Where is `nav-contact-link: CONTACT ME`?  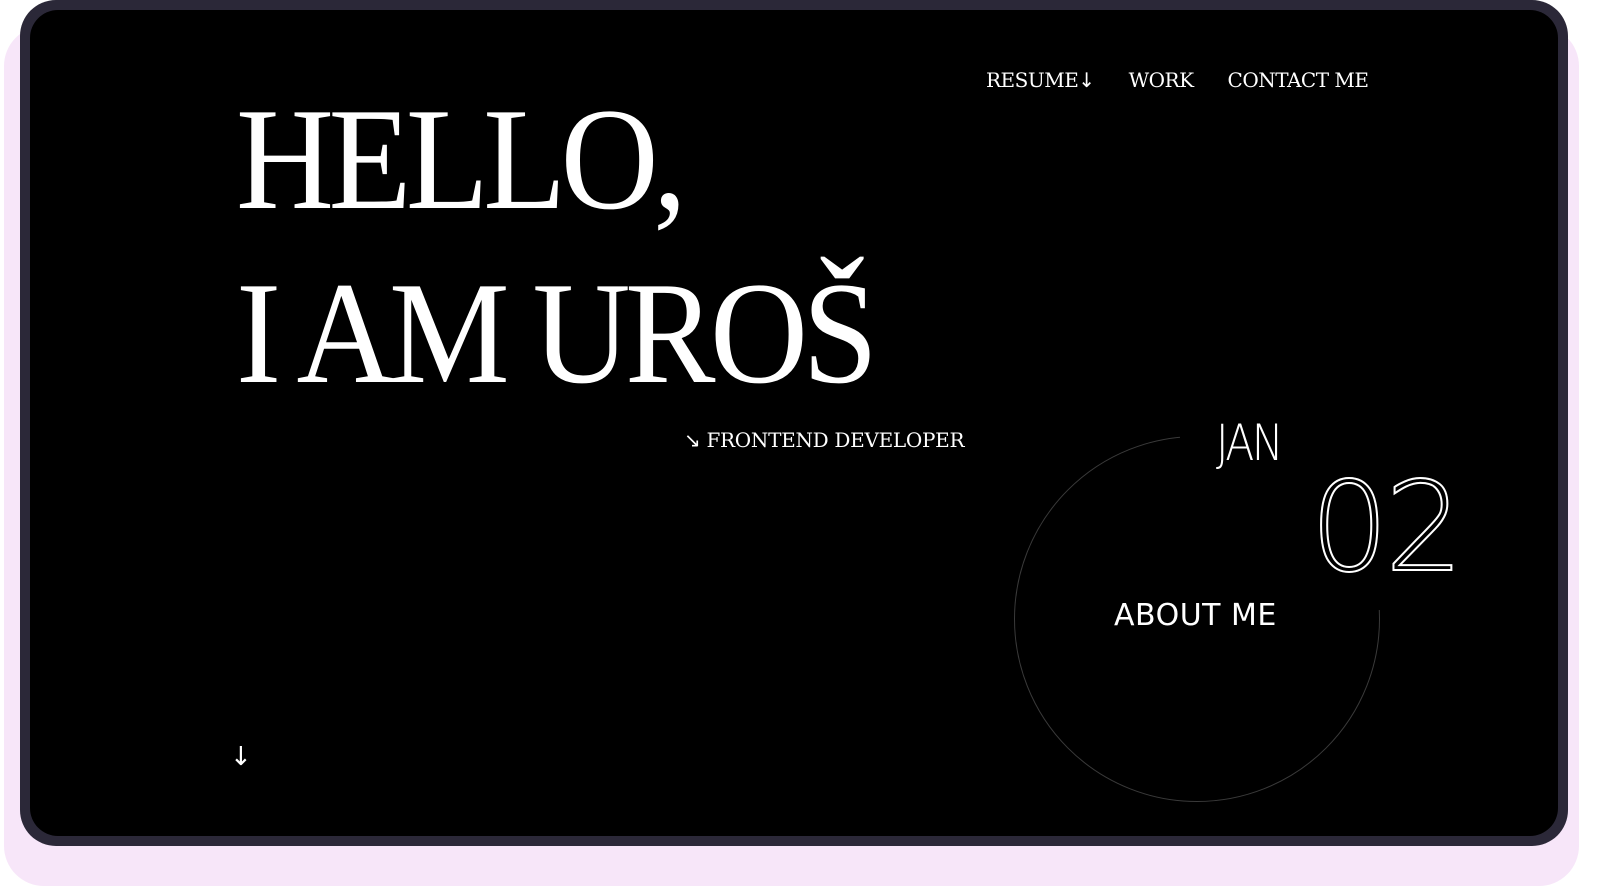 nav-contact-link: CONTACT ME is located at coordinates (1298, 80).